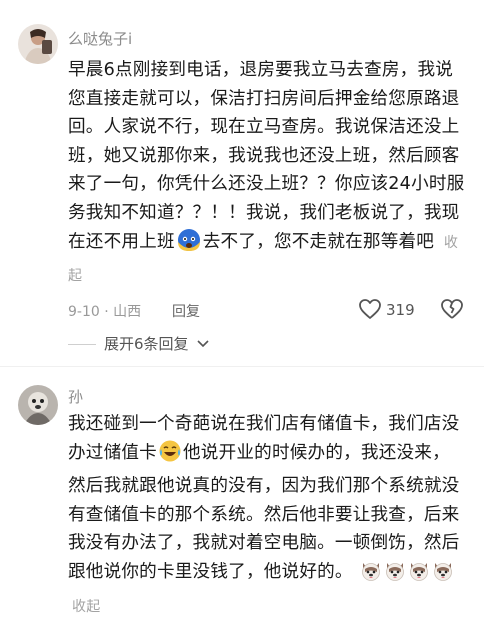 Image resolution: width=484 pixels, height=623 pixels. Describe the element at coordinates (86, 607) in the screenshot. I see `collapse-link: 收起` at that location.